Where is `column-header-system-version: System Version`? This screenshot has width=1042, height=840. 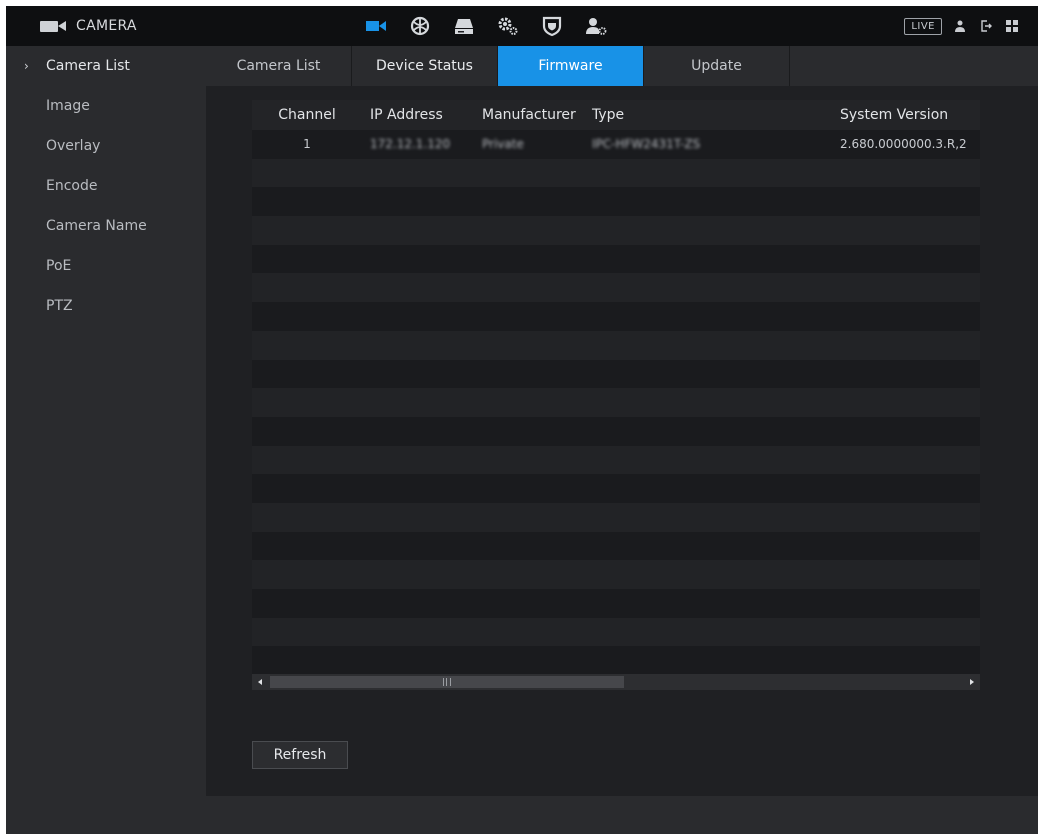
column-header-system-version: System Version is located at coordinates (910, 115).